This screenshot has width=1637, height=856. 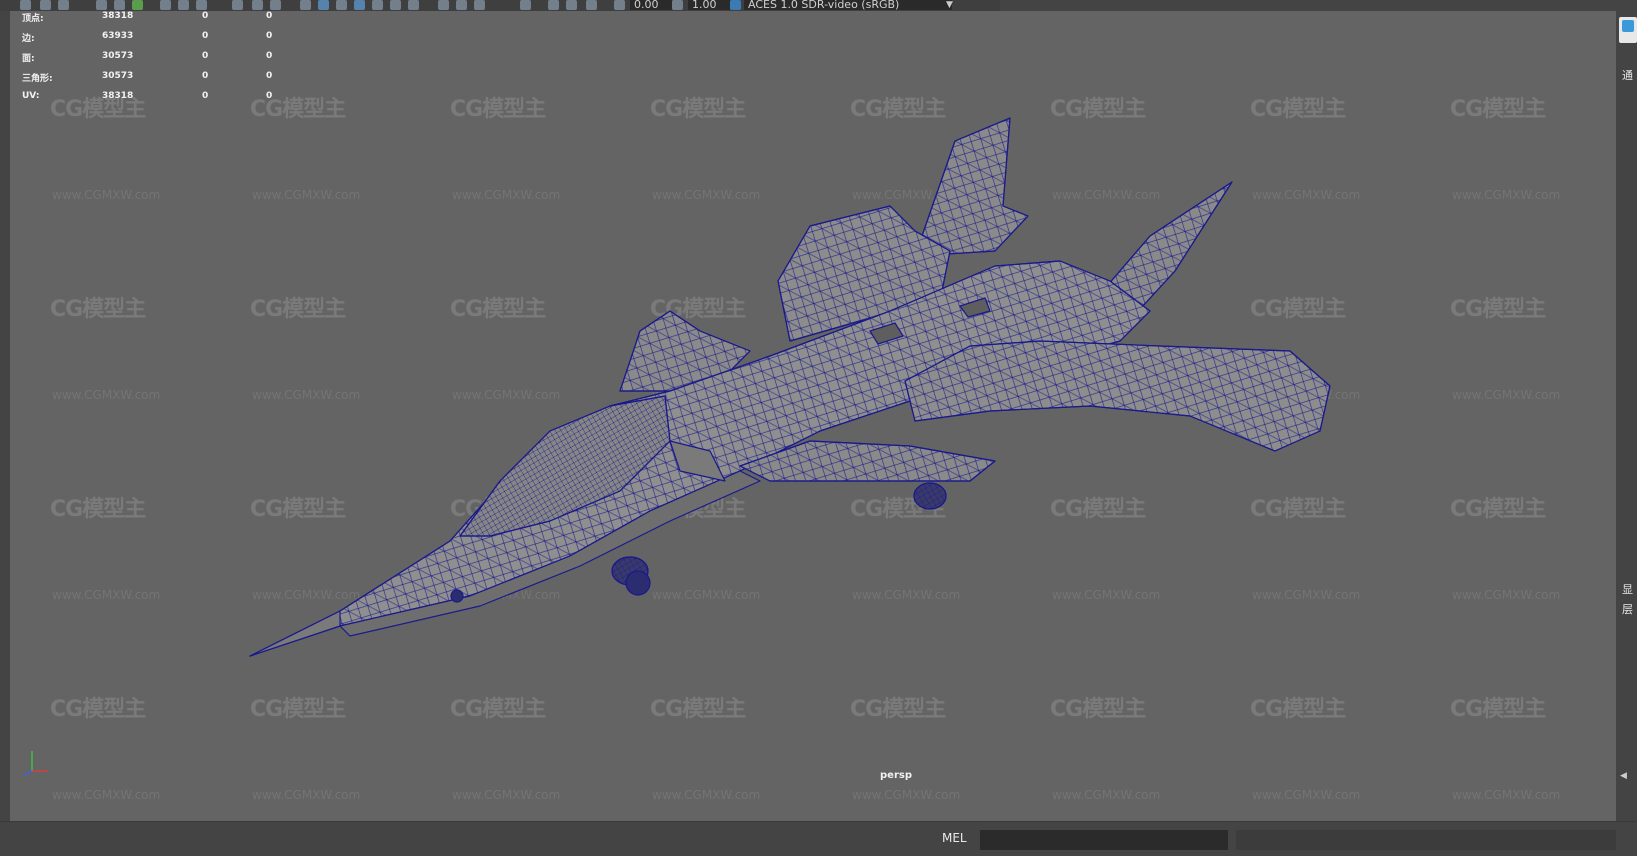 I want to click on motion-blur-icon, so click(x=413, y=5).